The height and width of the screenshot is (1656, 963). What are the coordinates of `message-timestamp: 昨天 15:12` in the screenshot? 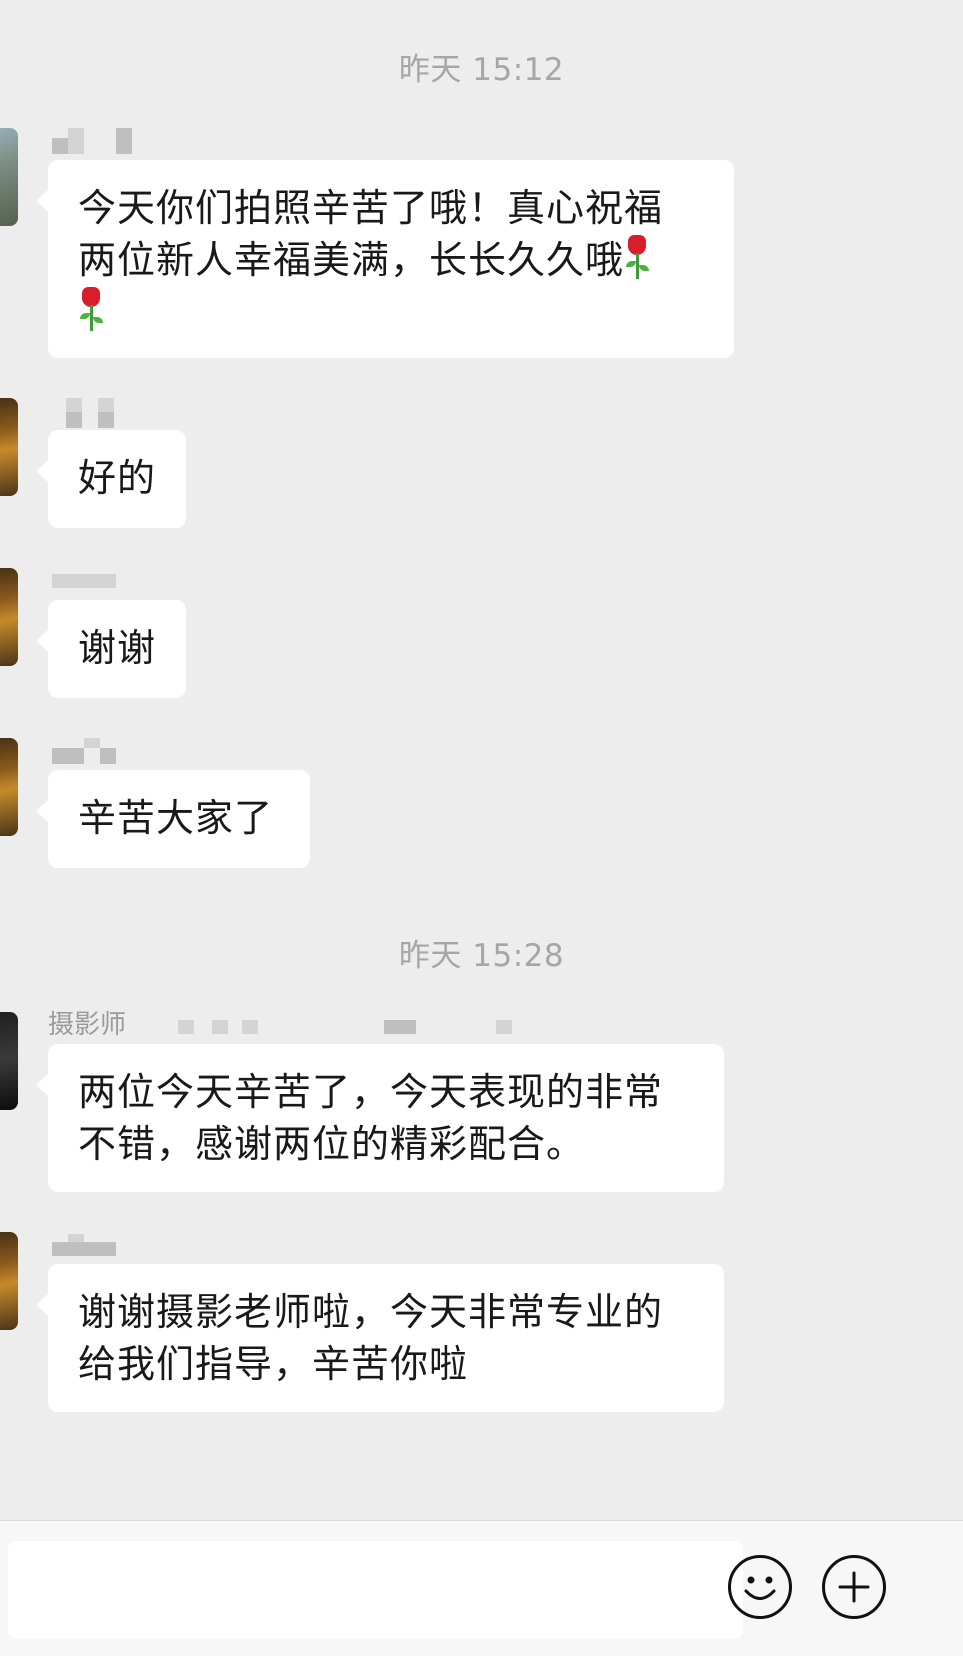 It's located at (481, 70).